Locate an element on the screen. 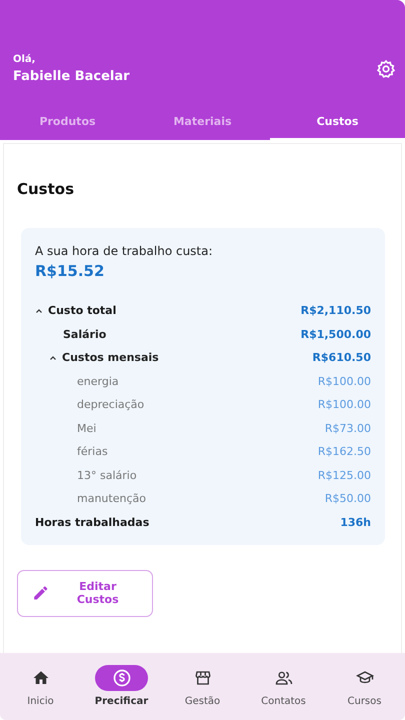 This screenshot has width=405, height=720. edit-costs-button: Editar Custos is located at coordinates (85, 593).